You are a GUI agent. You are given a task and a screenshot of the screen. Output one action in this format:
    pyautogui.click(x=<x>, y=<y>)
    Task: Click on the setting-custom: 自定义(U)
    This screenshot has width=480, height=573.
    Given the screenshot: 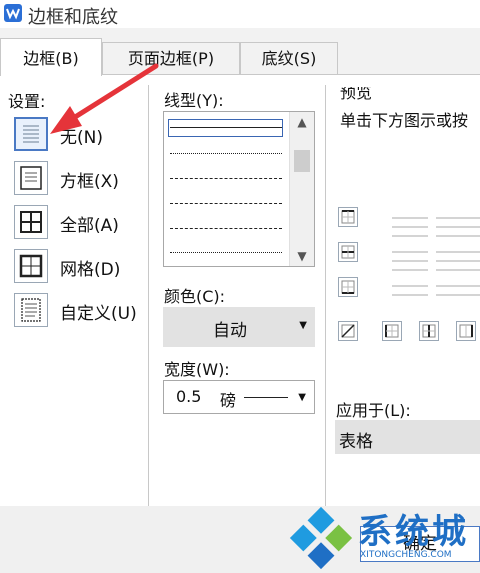 What is the action you would take?
    pyautogui.click(x=84, y=310)
    